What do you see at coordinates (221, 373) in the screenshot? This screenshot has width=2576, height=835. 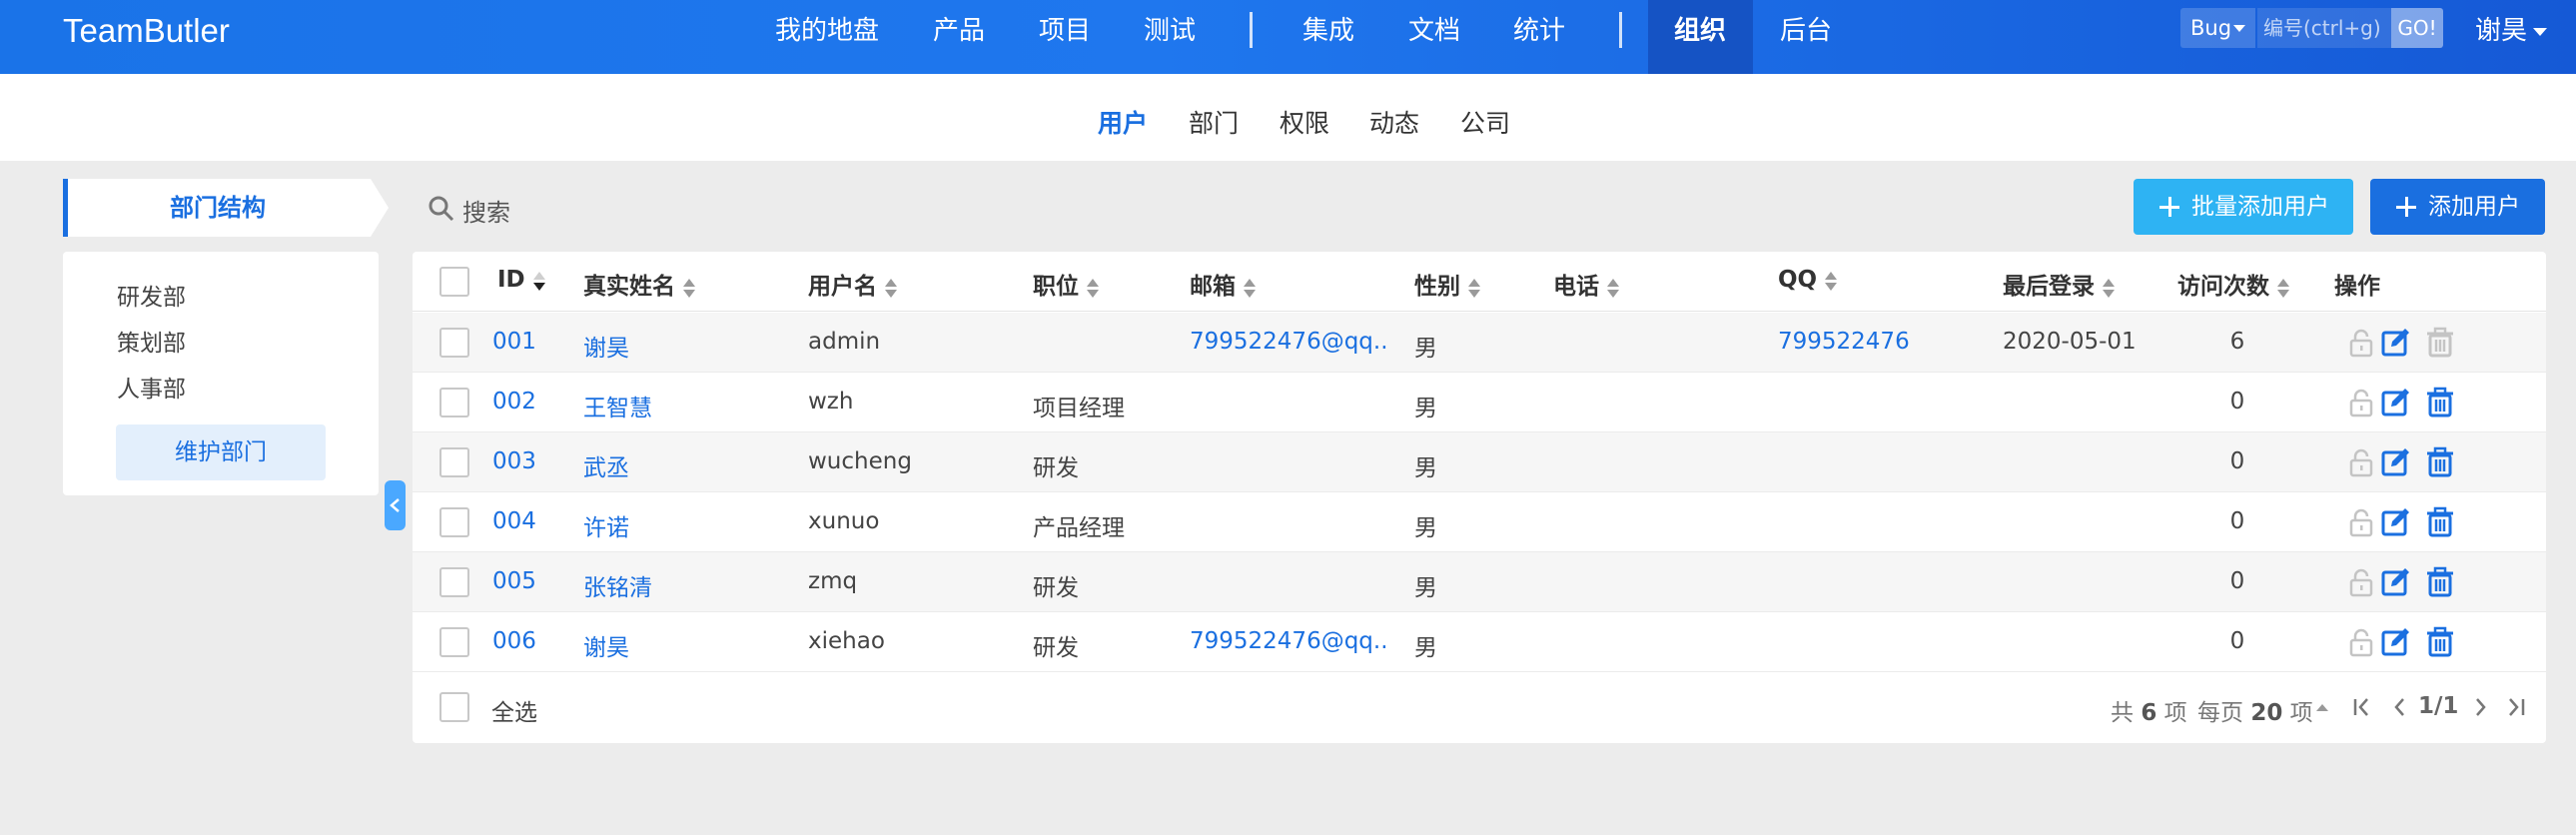 I see `dept-tree-panel: 研发部 策划部 人事部 维护部门` at bounding box center [221, 373].